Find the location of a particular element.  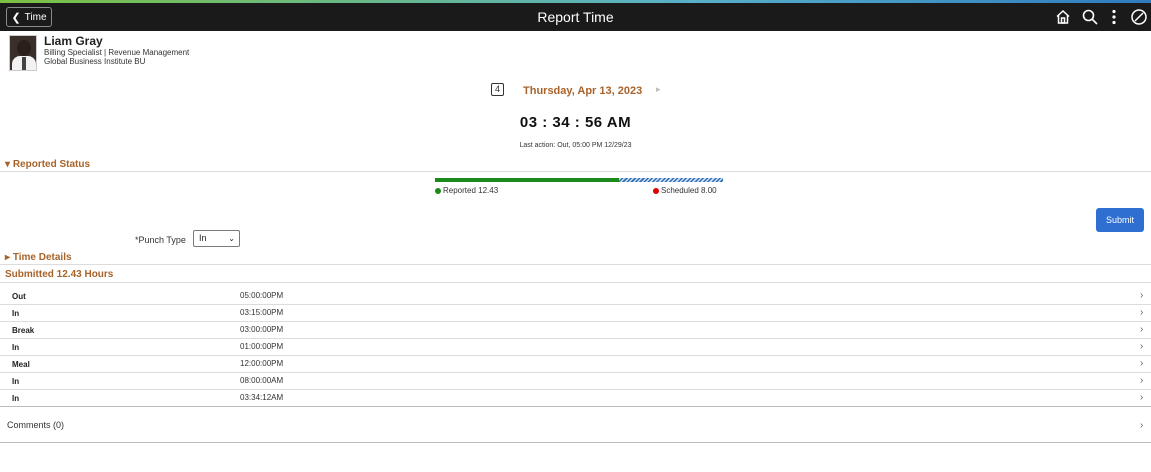

reported-status-title: Reported Status is located at coordinates (51, 164).